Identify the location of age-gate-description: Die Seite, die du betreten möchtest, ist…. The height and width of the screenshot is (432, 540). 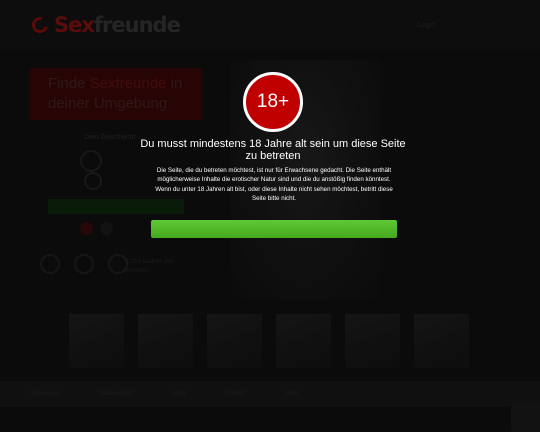
(274, 185).